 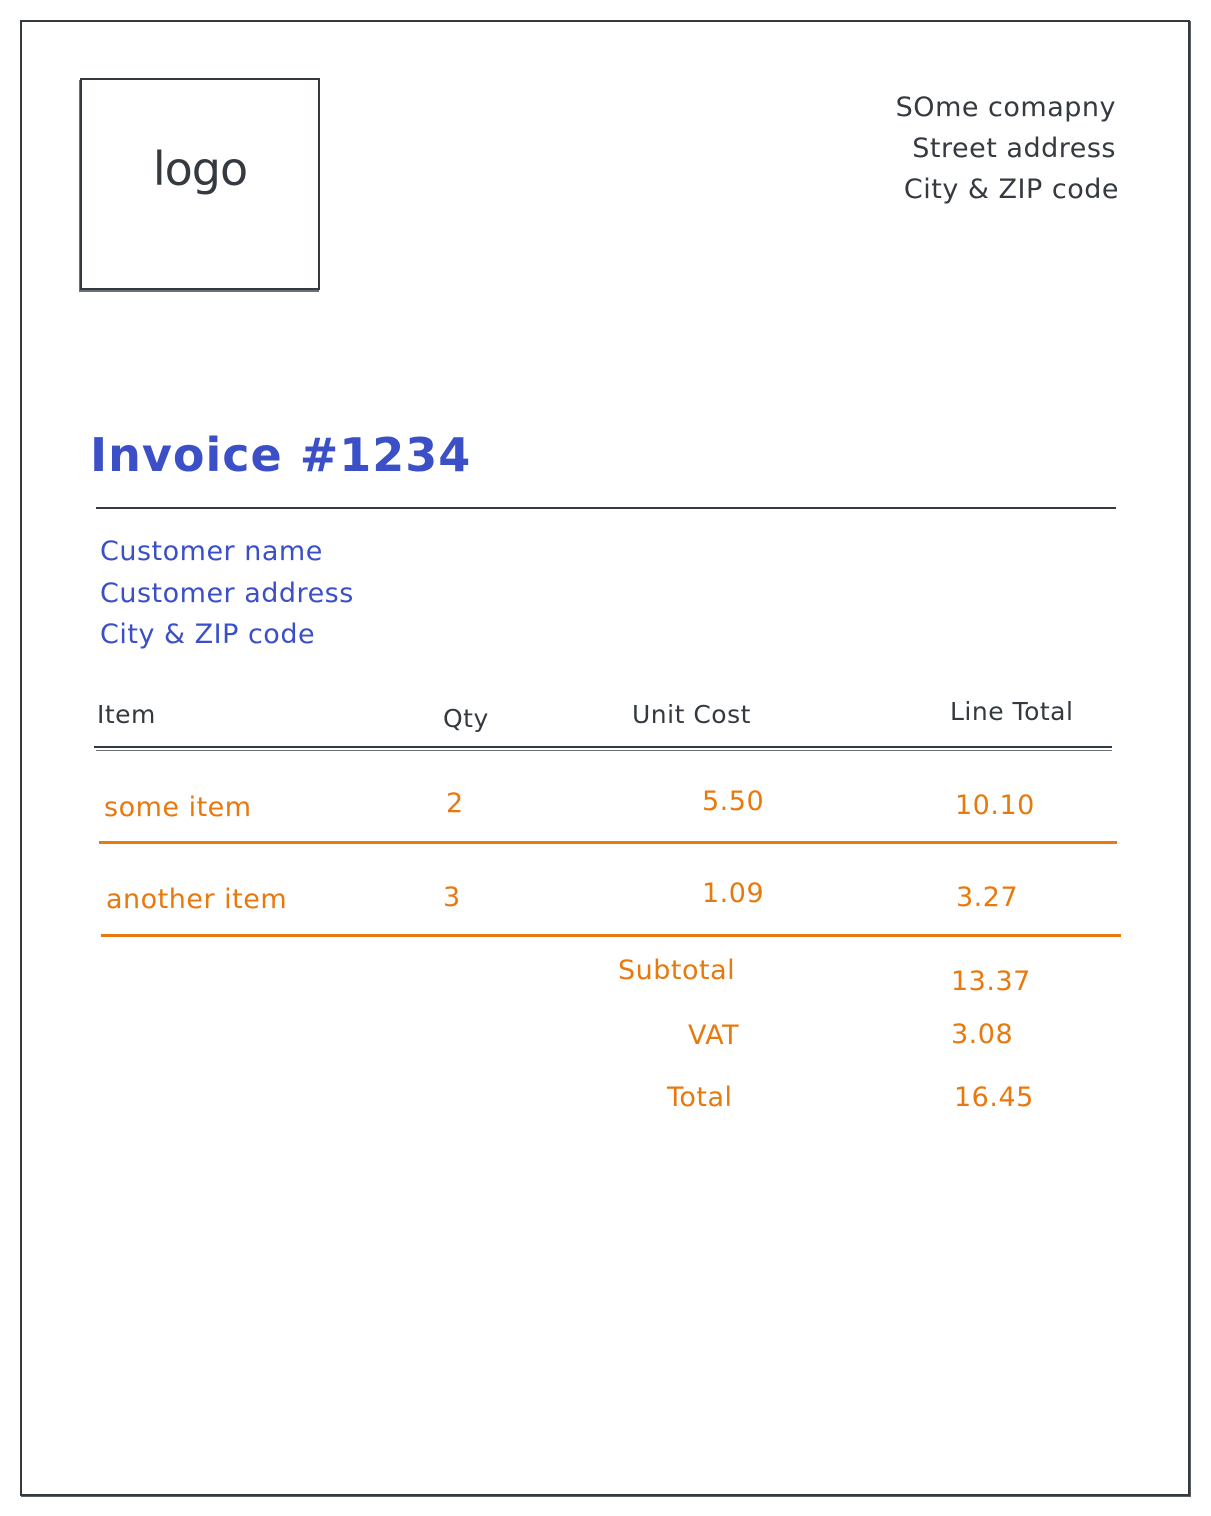 I want to click on header-divider, so click(x=603, y=747).